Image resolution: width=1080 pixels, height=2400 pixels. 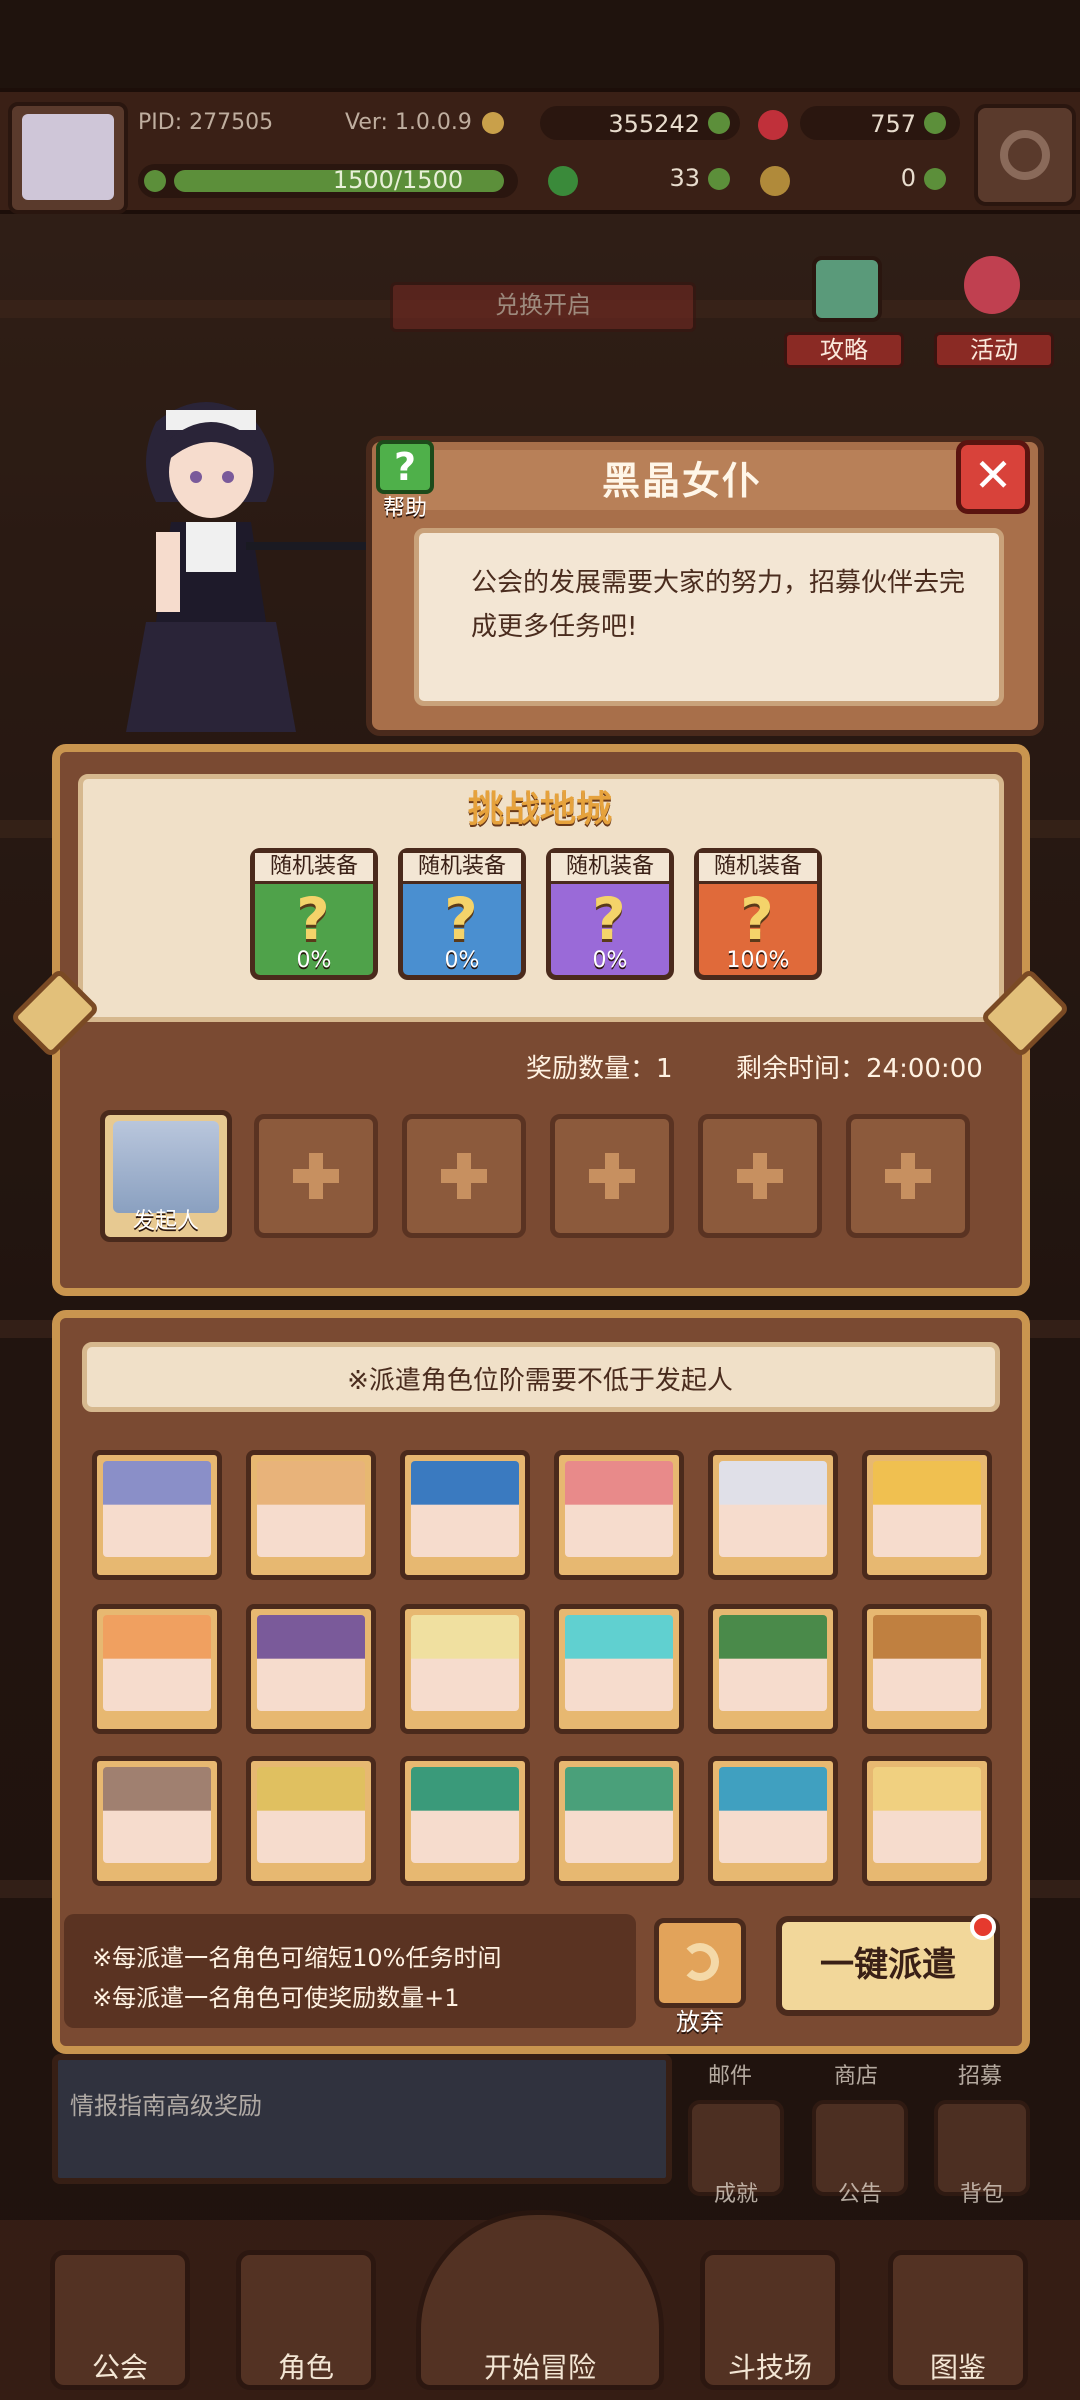 I want to click on gem-icon, so click(x=773, y=125).